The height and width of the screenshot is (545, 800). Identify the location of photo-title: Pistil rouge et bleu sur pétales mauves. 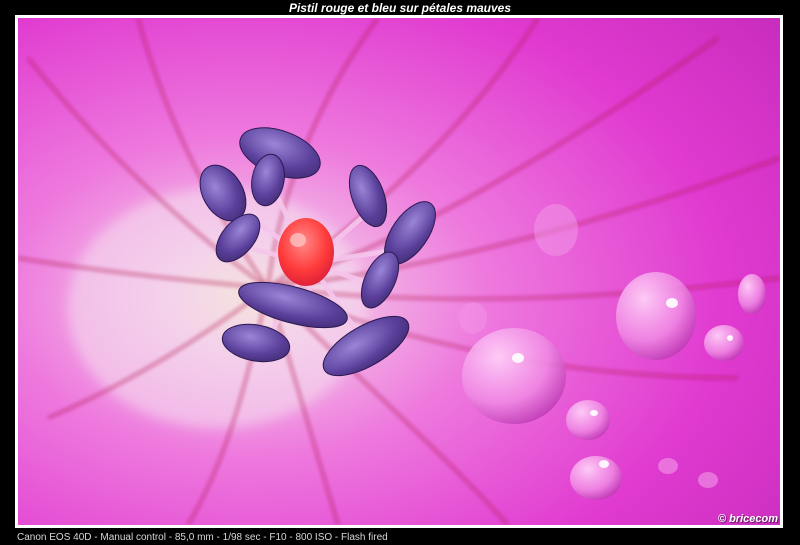
(400, 8).